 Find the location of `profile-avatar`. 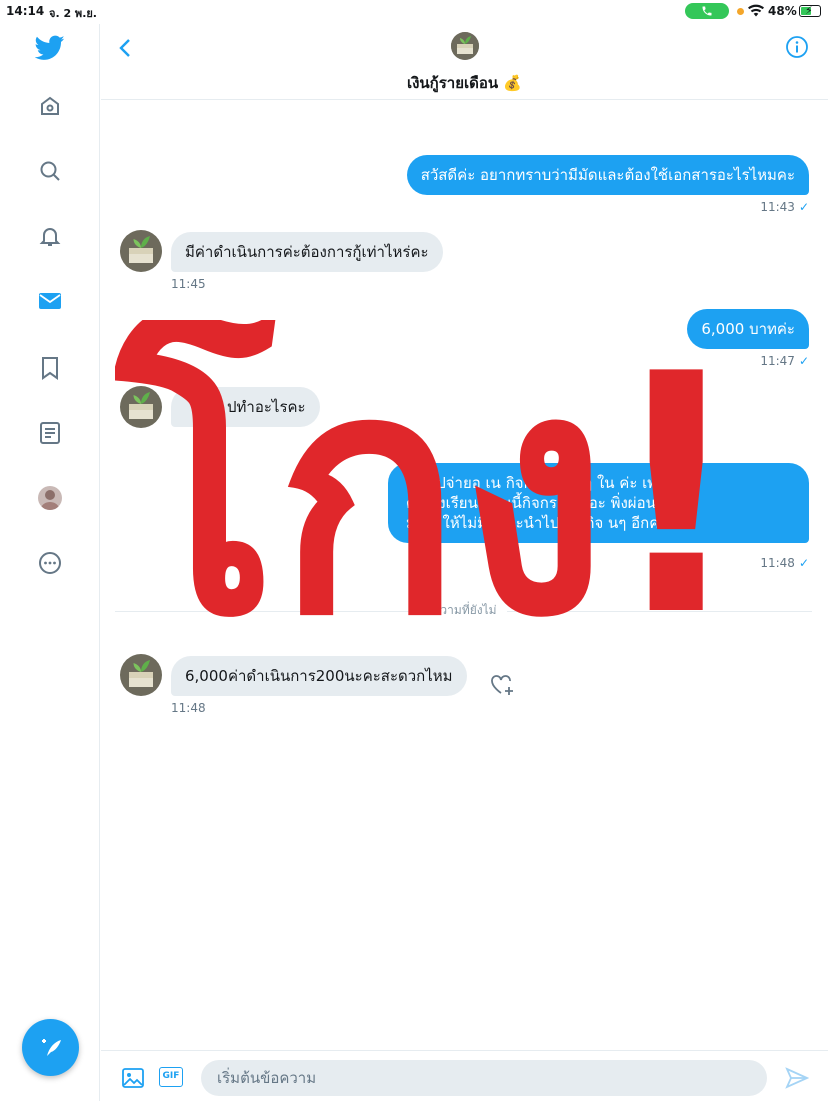

profile-avatar is located at coordinates (50, 498).